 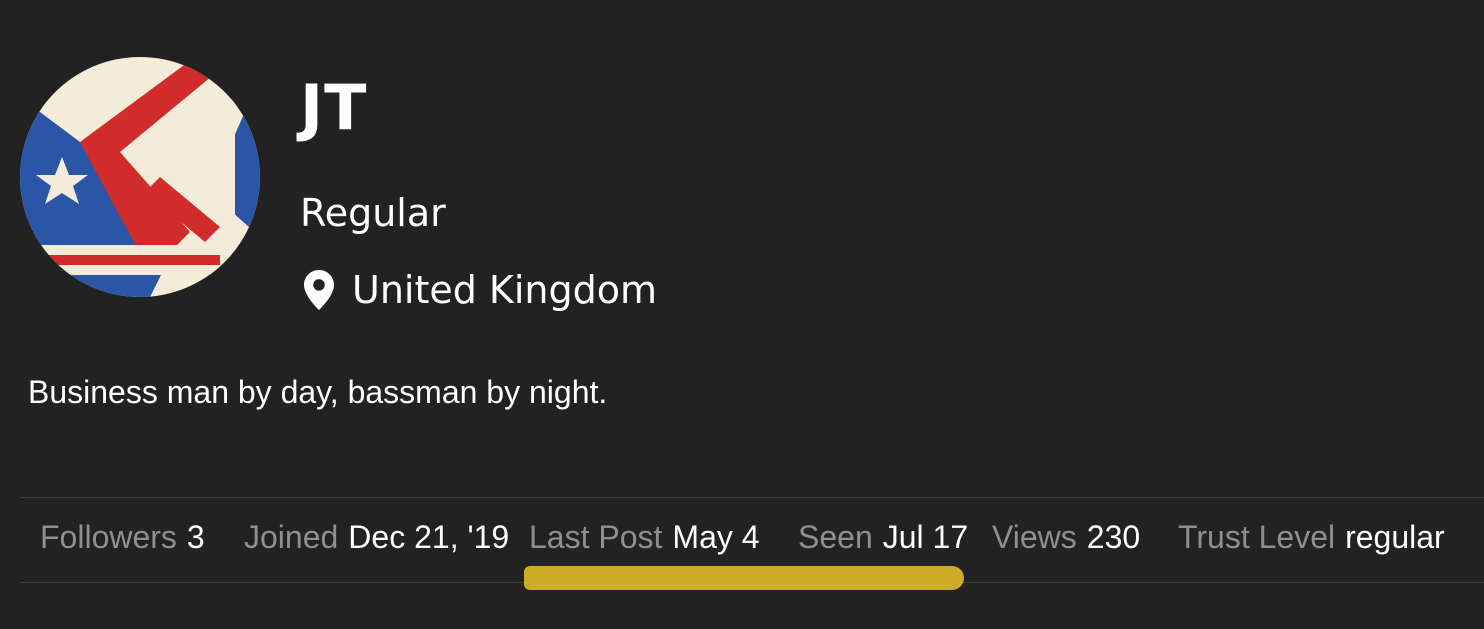 What do you see at coordinates (716, 537) in the screenshot?
I see `stat-value: May 4` at bounding box center [716, 537].